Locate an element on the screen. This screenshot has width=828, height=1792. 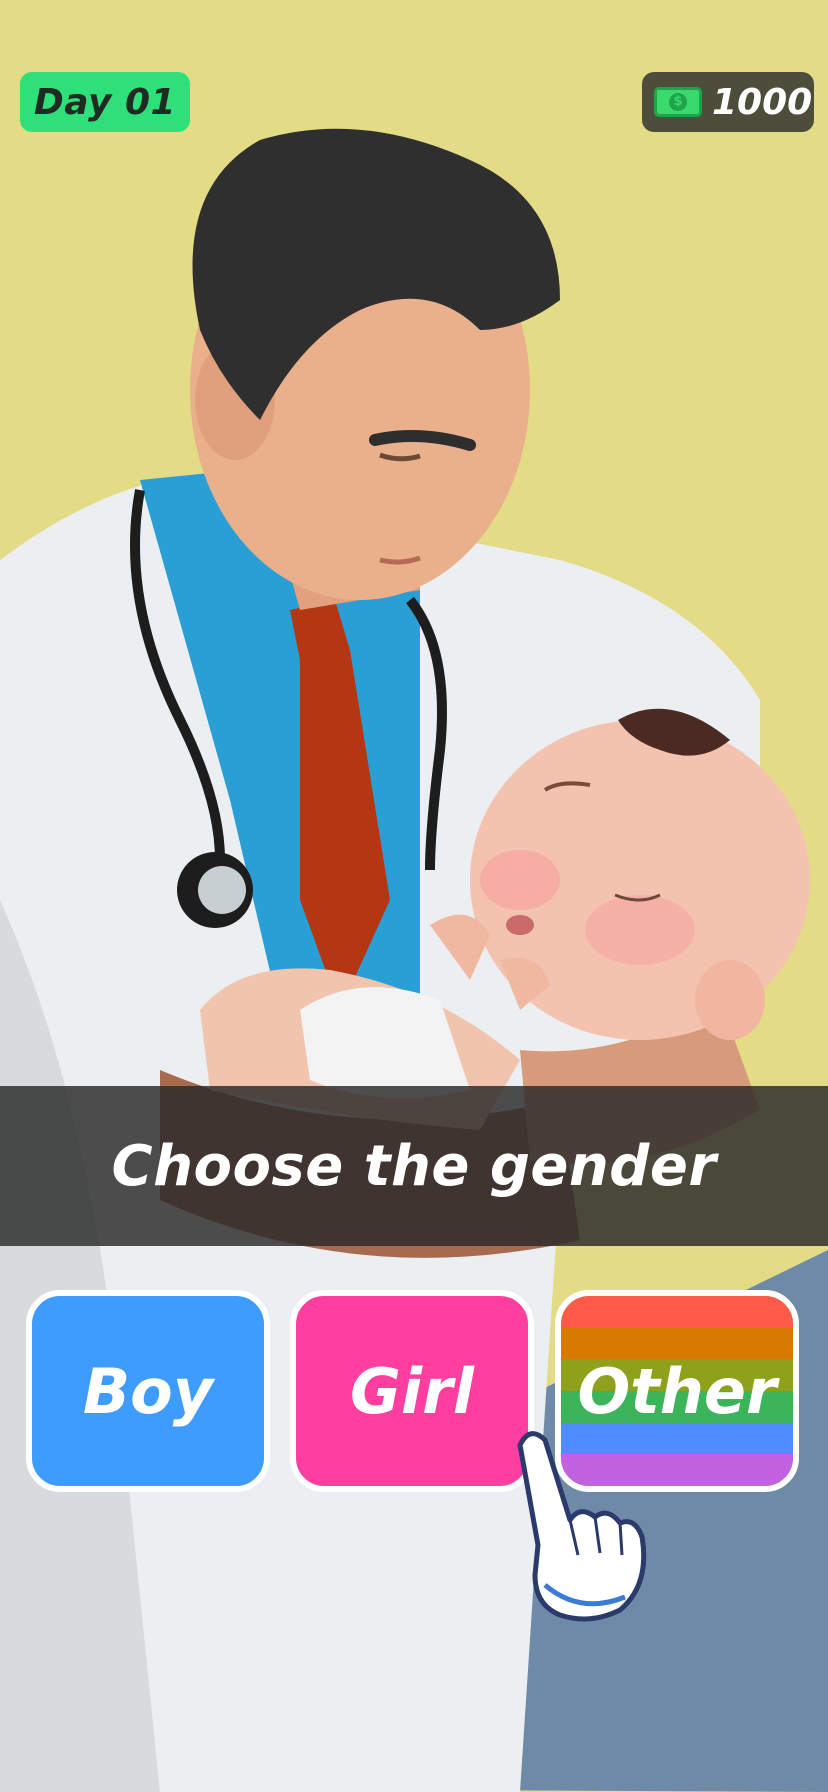
girl-button-label: Girl is located at coordinates (412, 1391).